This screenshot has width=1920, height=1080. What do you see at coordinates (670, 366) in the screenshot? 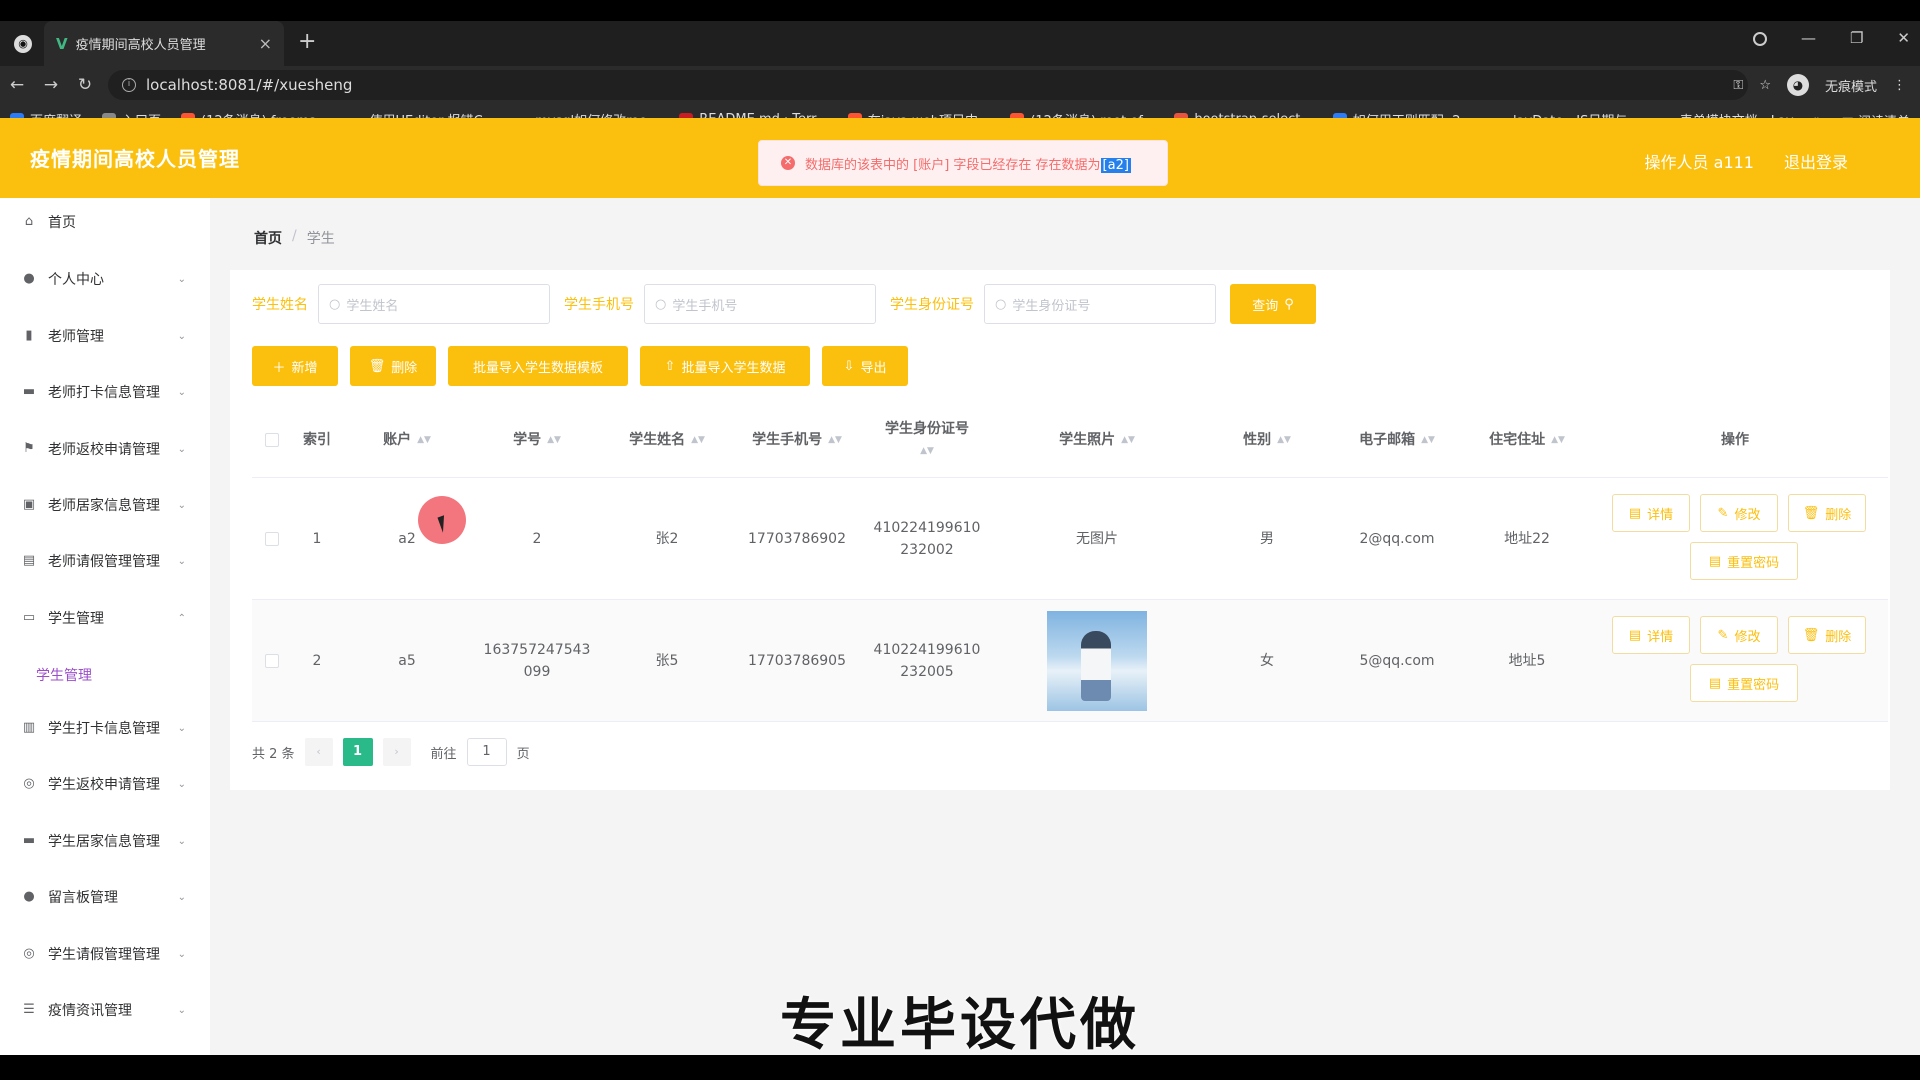
I see `upload-icon: ⇧` at bounding box center [670, 366].